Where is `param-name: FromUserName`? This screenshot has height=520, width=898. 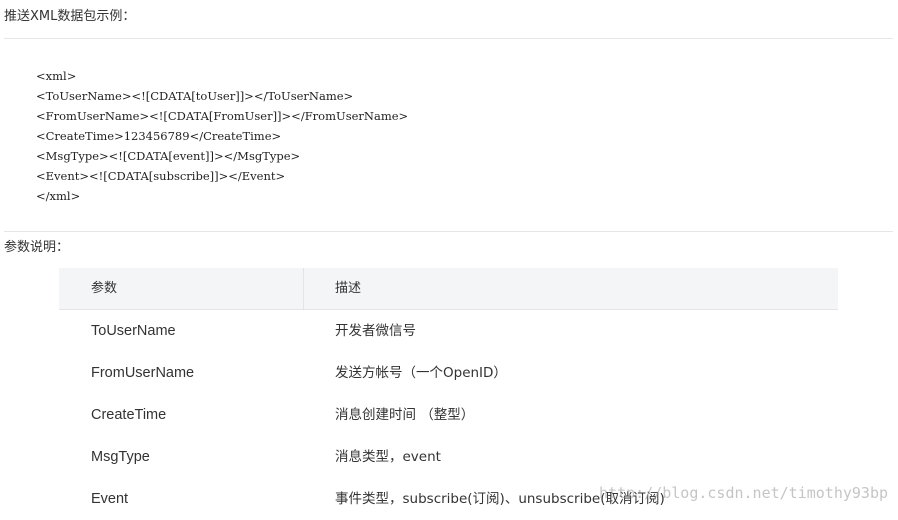 param-name: FromUserName is located at coordinates (143, 373).